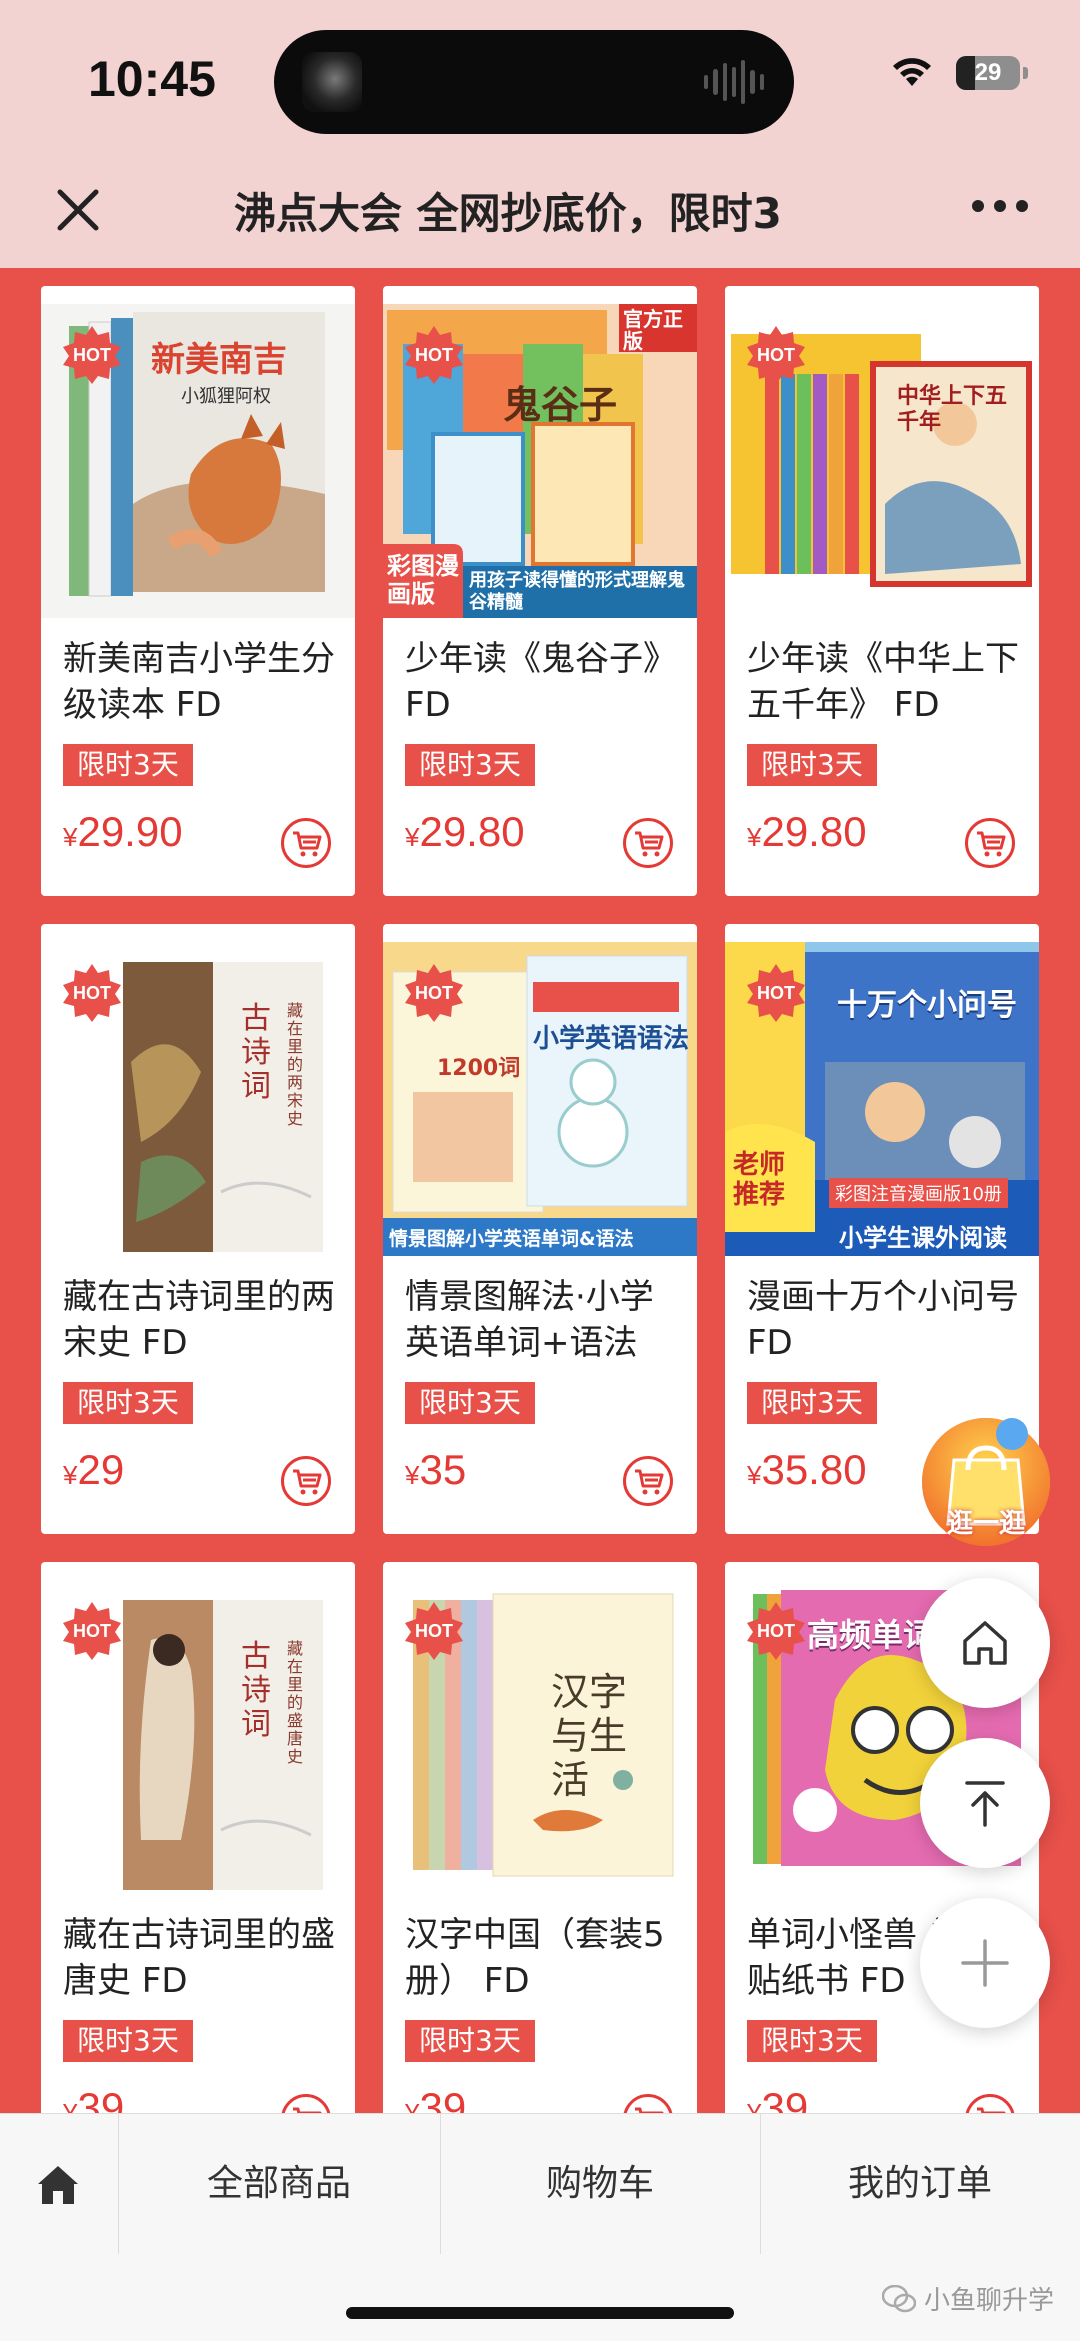 The width and height of the screenshot is (1080, 2341). I want to click on cover-subtitle: 用孩子读得懂的形式理解鬼谷精髓, so click(577, 591).